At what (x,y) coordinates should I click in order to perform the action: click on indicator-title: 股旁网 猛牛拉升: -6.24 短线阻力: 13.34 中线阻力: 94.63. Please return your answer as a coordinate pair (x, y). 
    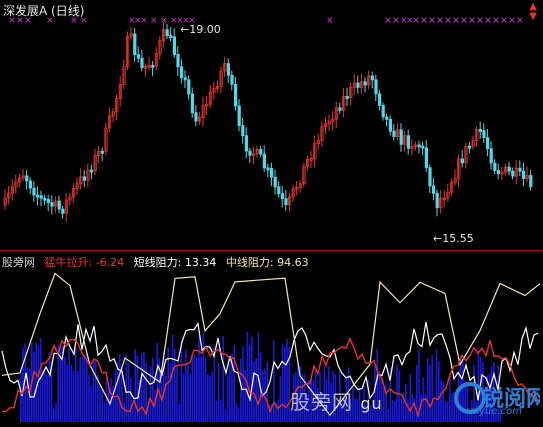
    Looking at the image, I should click on (158, 262).